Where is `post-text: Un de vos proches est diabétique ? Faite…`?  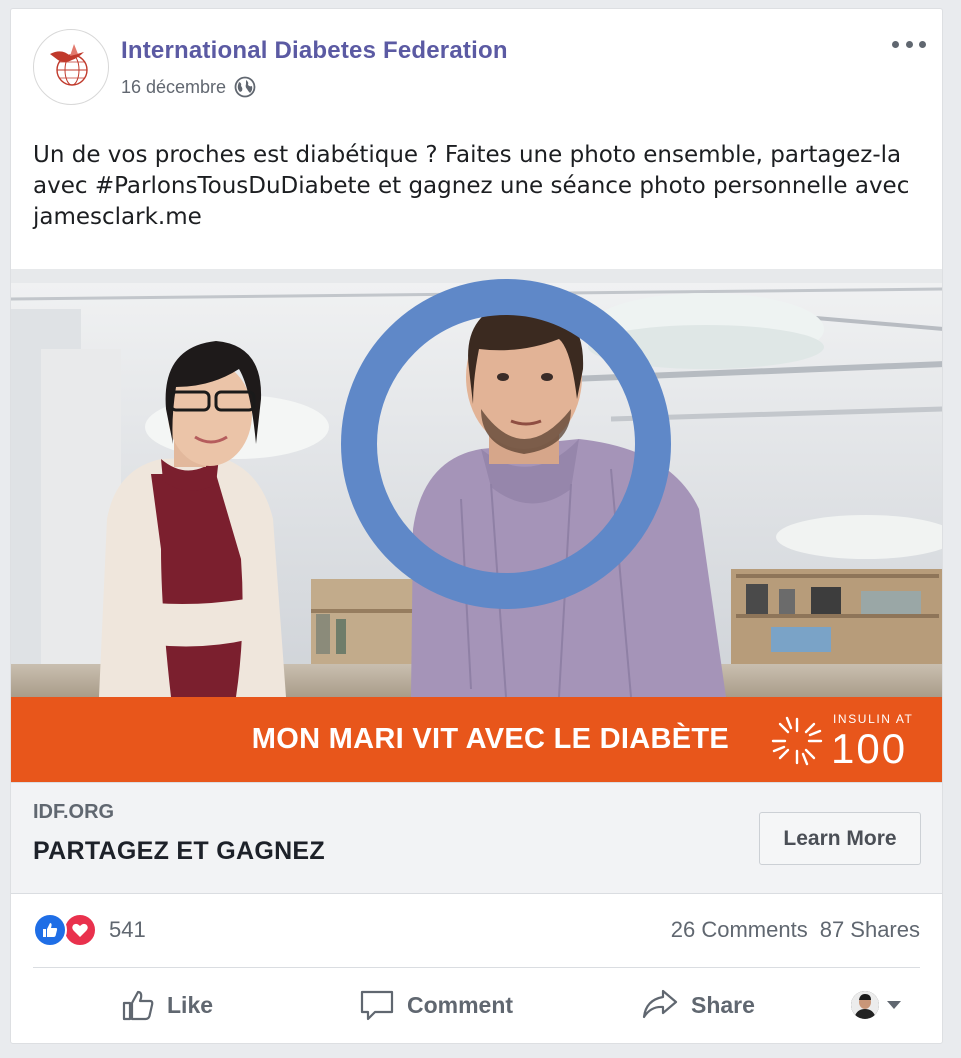 post-text: Un de vos proches est diabétique ? Faite… is located at coordinates (471, 186).